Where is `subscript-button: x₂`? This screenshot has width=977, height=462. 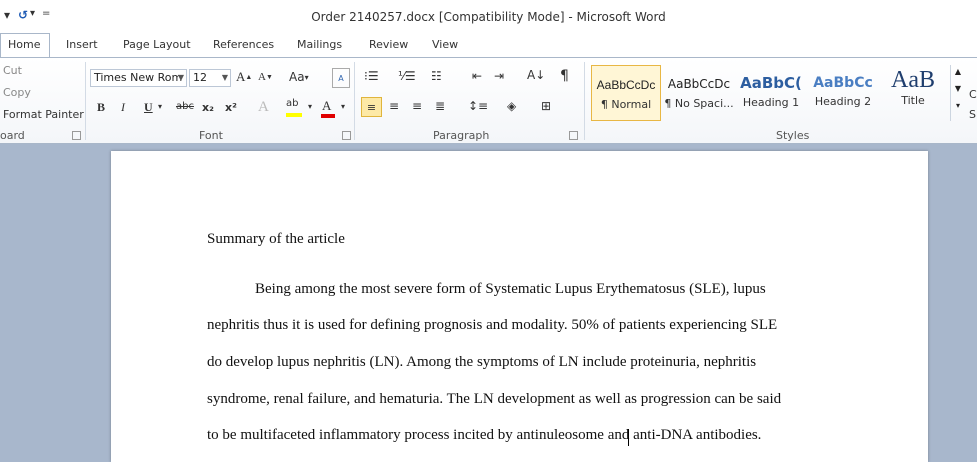 subscript-button: x₂ is located at coordinates (208, 107).